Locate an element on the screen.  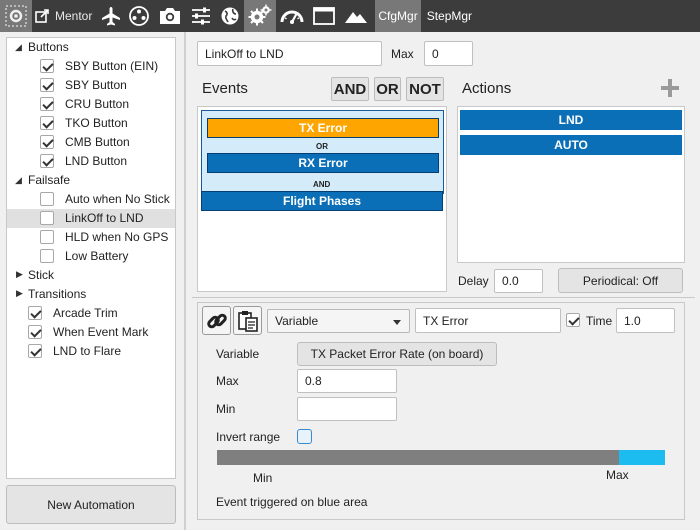
tree-group-stick: ▶ Stick is located at coordinates (91, 275).